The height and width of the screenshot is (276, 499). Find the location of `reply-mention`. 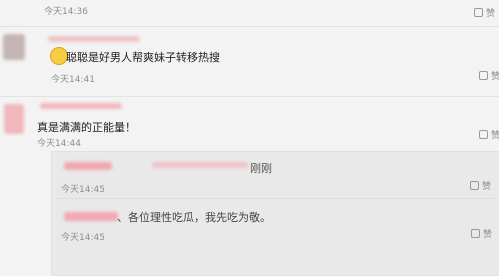

reply-mention is located at coordinates (200, 165).